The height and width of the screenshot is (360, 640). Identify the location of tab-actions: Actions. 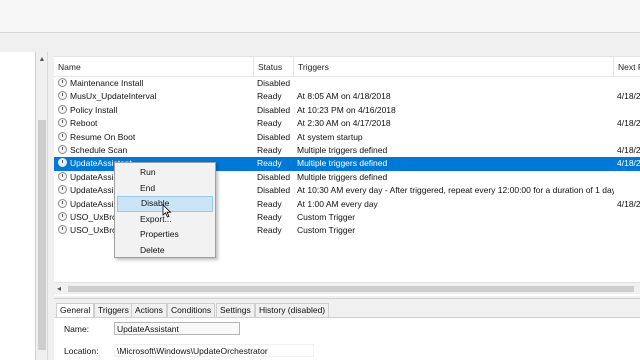
(149, 310).